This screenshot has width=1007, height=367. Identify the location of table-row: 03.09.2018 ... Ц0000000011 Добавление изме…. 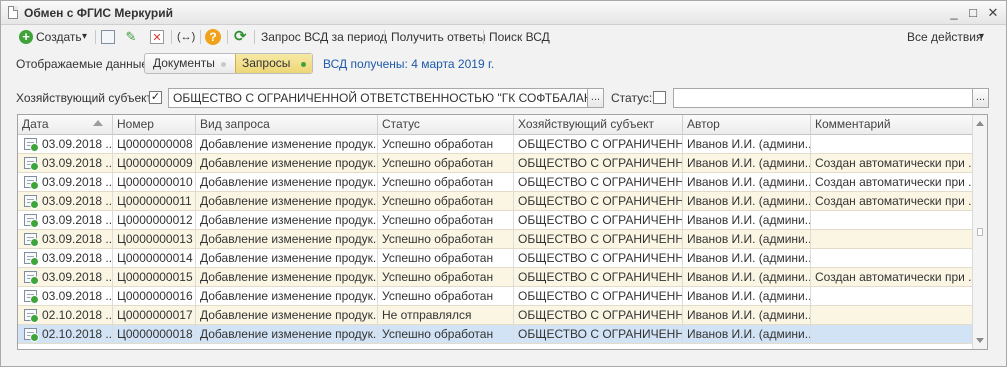
(495, 201).